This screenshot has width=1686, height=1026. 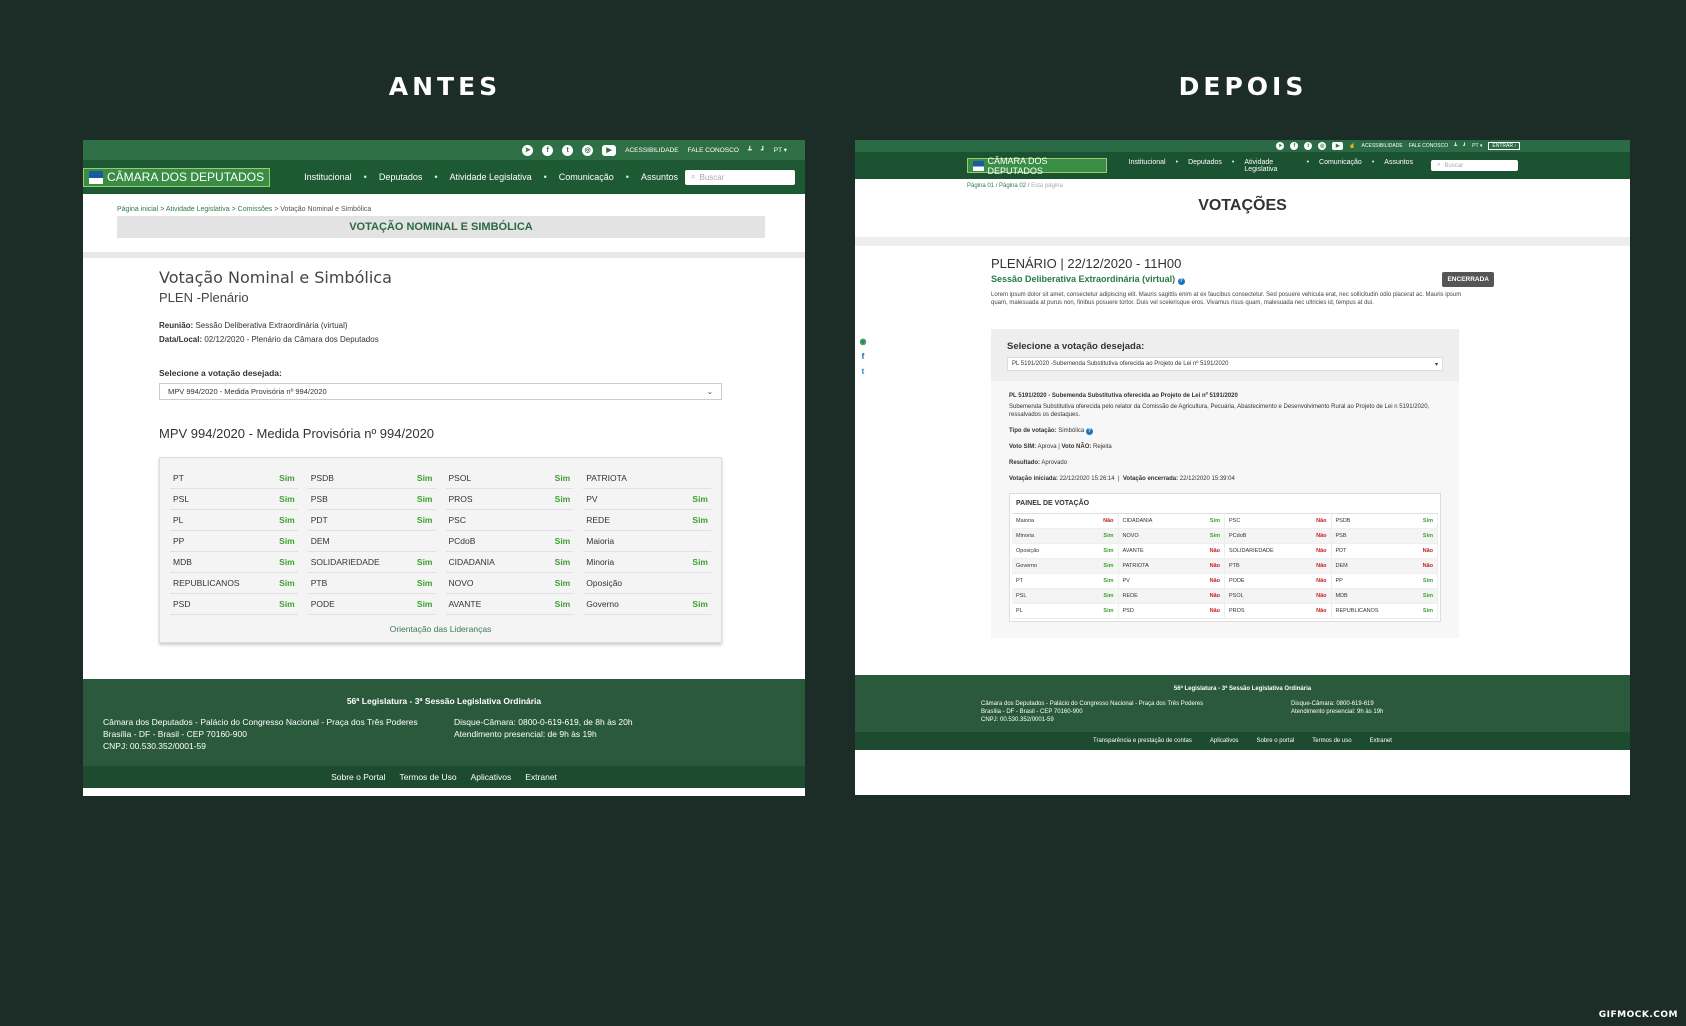 I want to click on party-cell: PATRIOTA, so click(x=647, y=478).